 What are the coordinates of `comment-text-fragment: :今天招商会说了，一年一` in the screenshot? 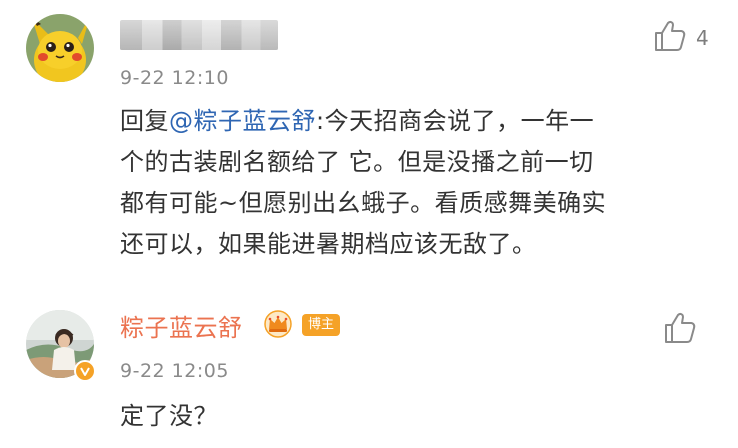 It's located at (455, 121).